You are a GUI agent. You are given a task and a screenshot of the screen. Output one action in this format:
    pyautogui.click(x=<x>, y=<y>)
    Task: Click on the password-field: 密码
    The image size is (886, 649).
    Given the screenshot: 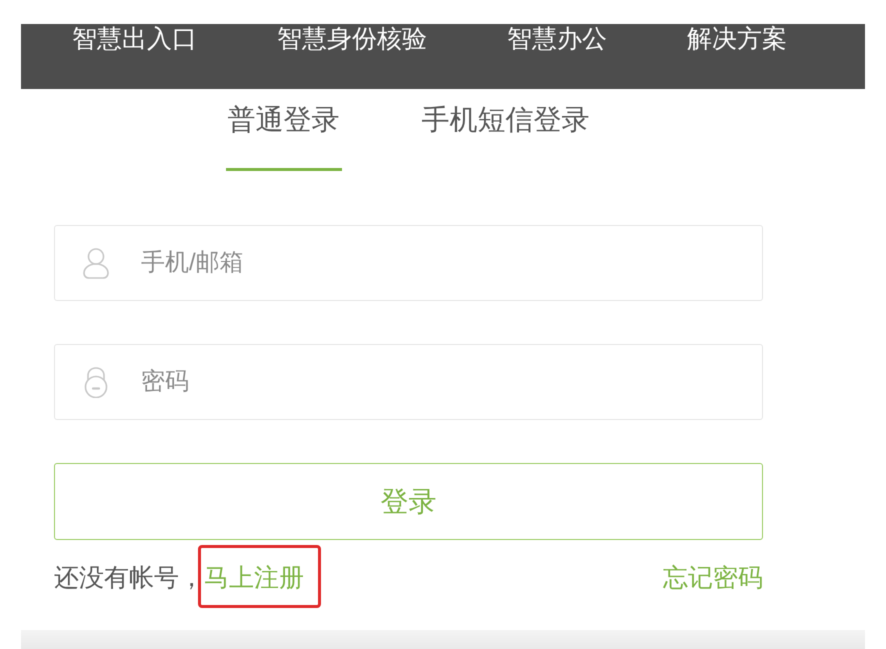 What is the action you would take?
    pyautogui.click(x=408, y=382)
    